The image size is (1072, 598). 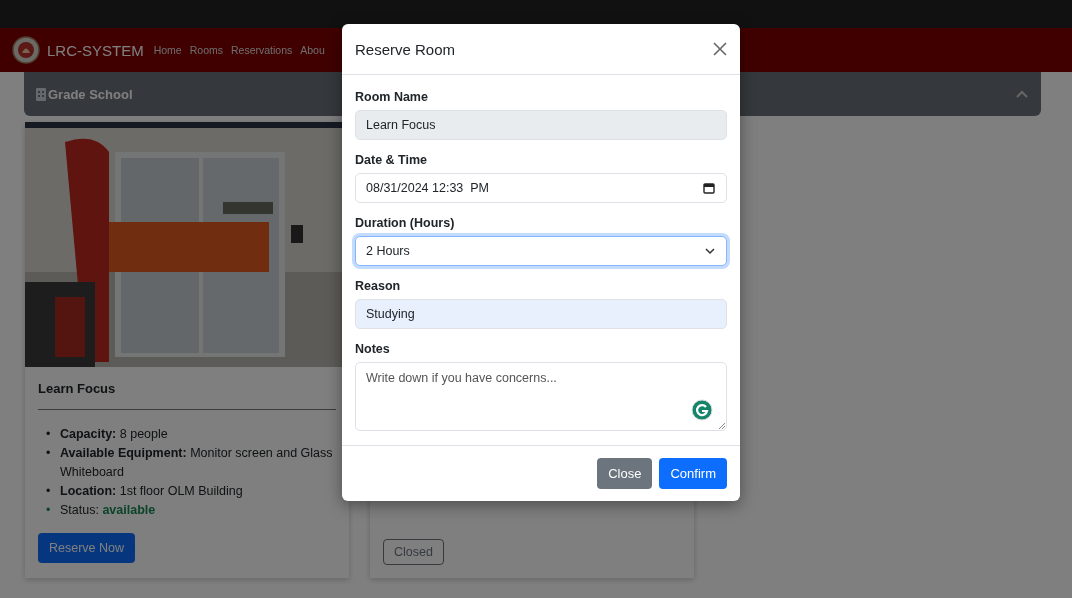 What do you see at coordinates (392, 97) in the screenshot?
I see `field-label: Room Name` at bounding box center [392, 97].